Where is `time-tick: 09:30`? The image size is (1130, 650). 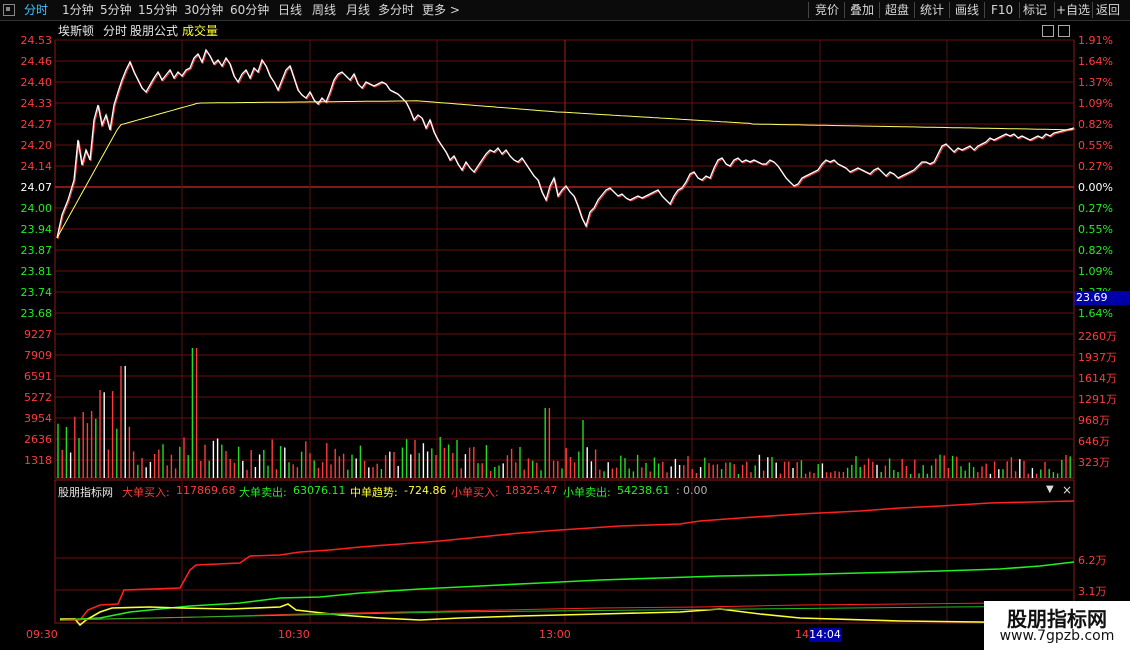 time-tick: 09:30 is located at coordinates (42, 634).